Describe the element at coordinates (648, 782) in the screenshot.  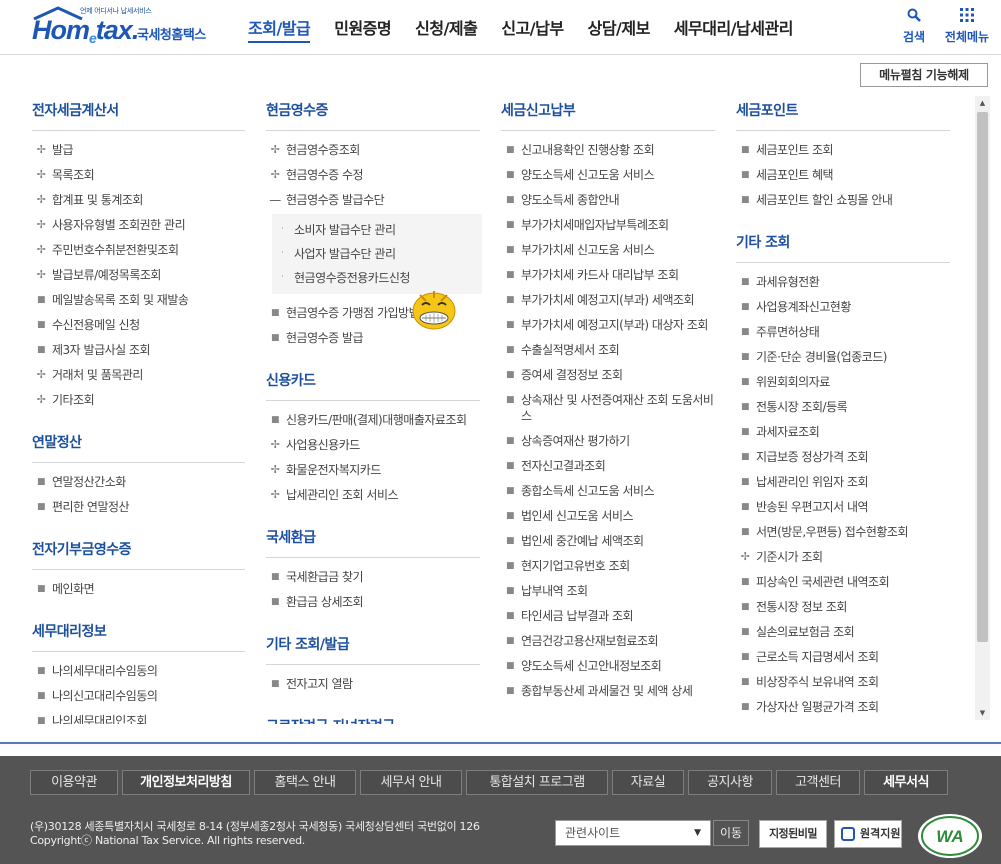
I see `footer-link-library: 자료실` at that location.